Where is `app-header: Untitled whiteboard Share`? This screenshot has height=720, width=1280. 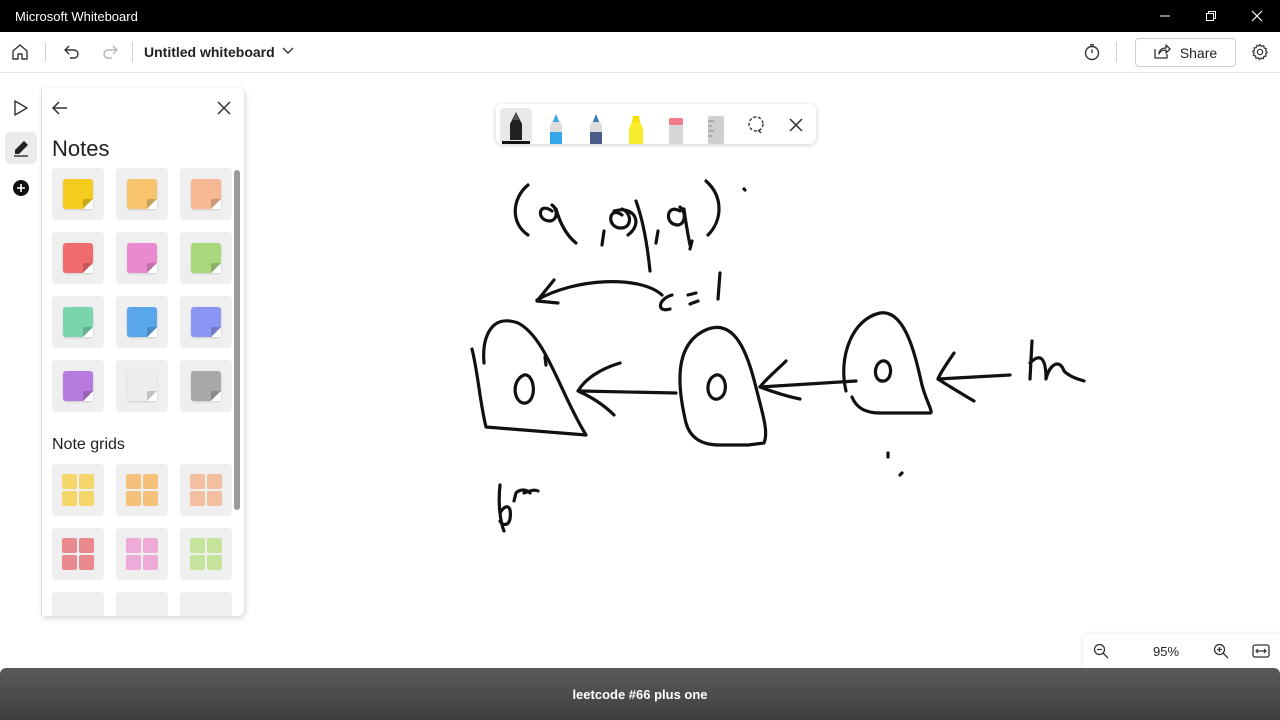 app-header: Untitled whiteboard Share is located at coordinates (640, 52).